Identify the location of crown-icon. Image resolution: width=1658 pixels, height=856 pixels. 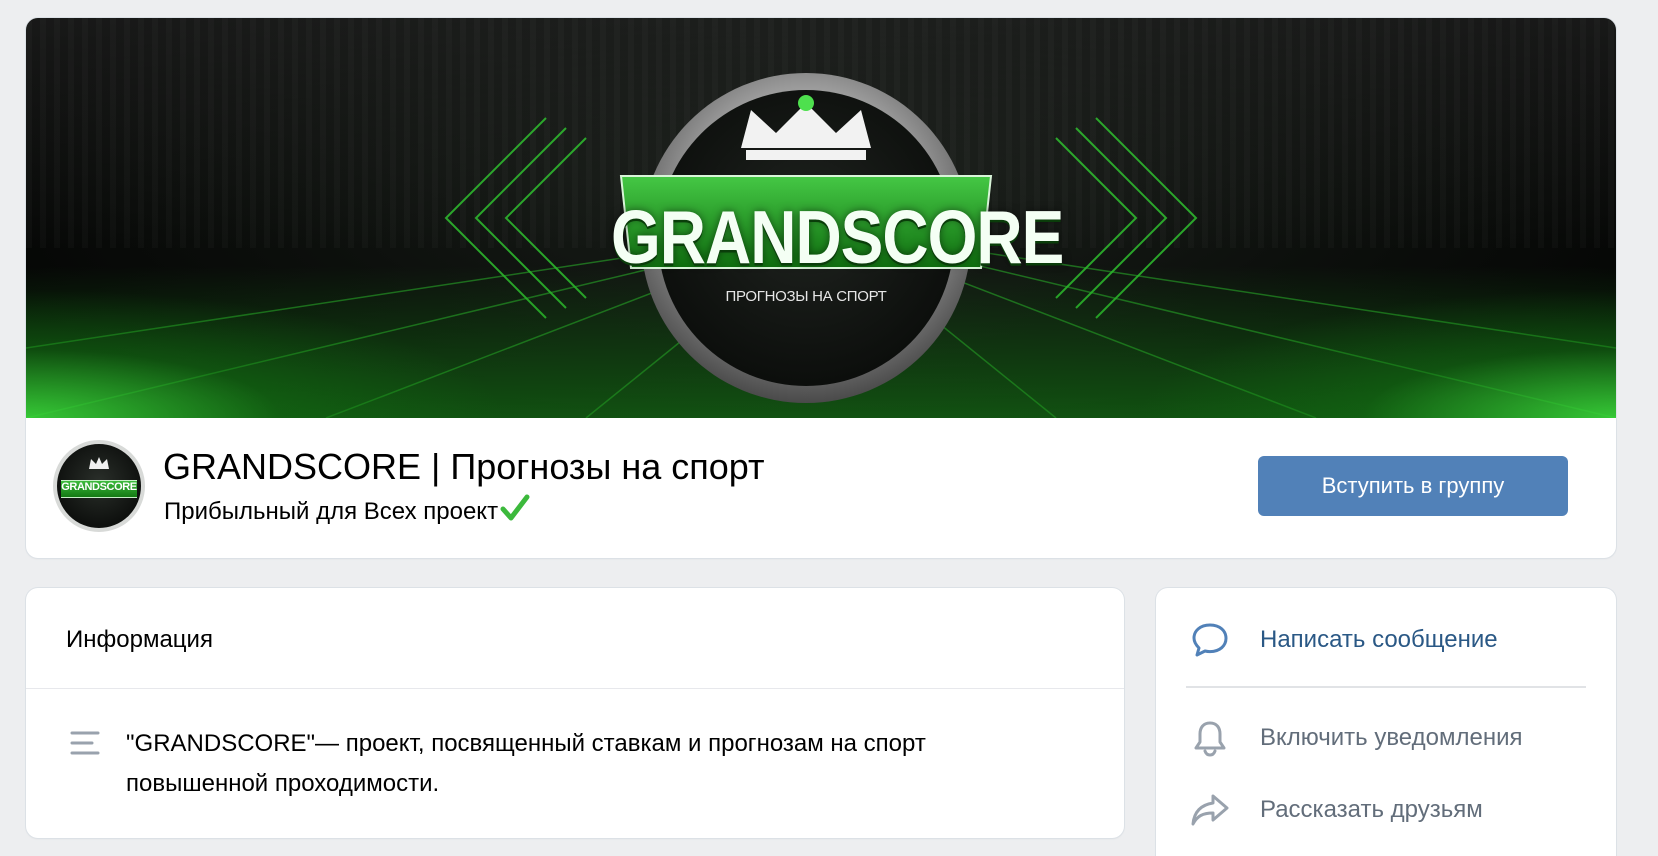
(99, 463).